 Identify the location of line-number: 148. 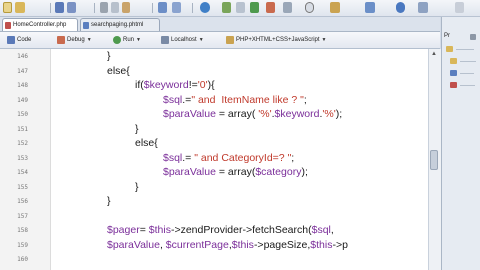
(22, 85).